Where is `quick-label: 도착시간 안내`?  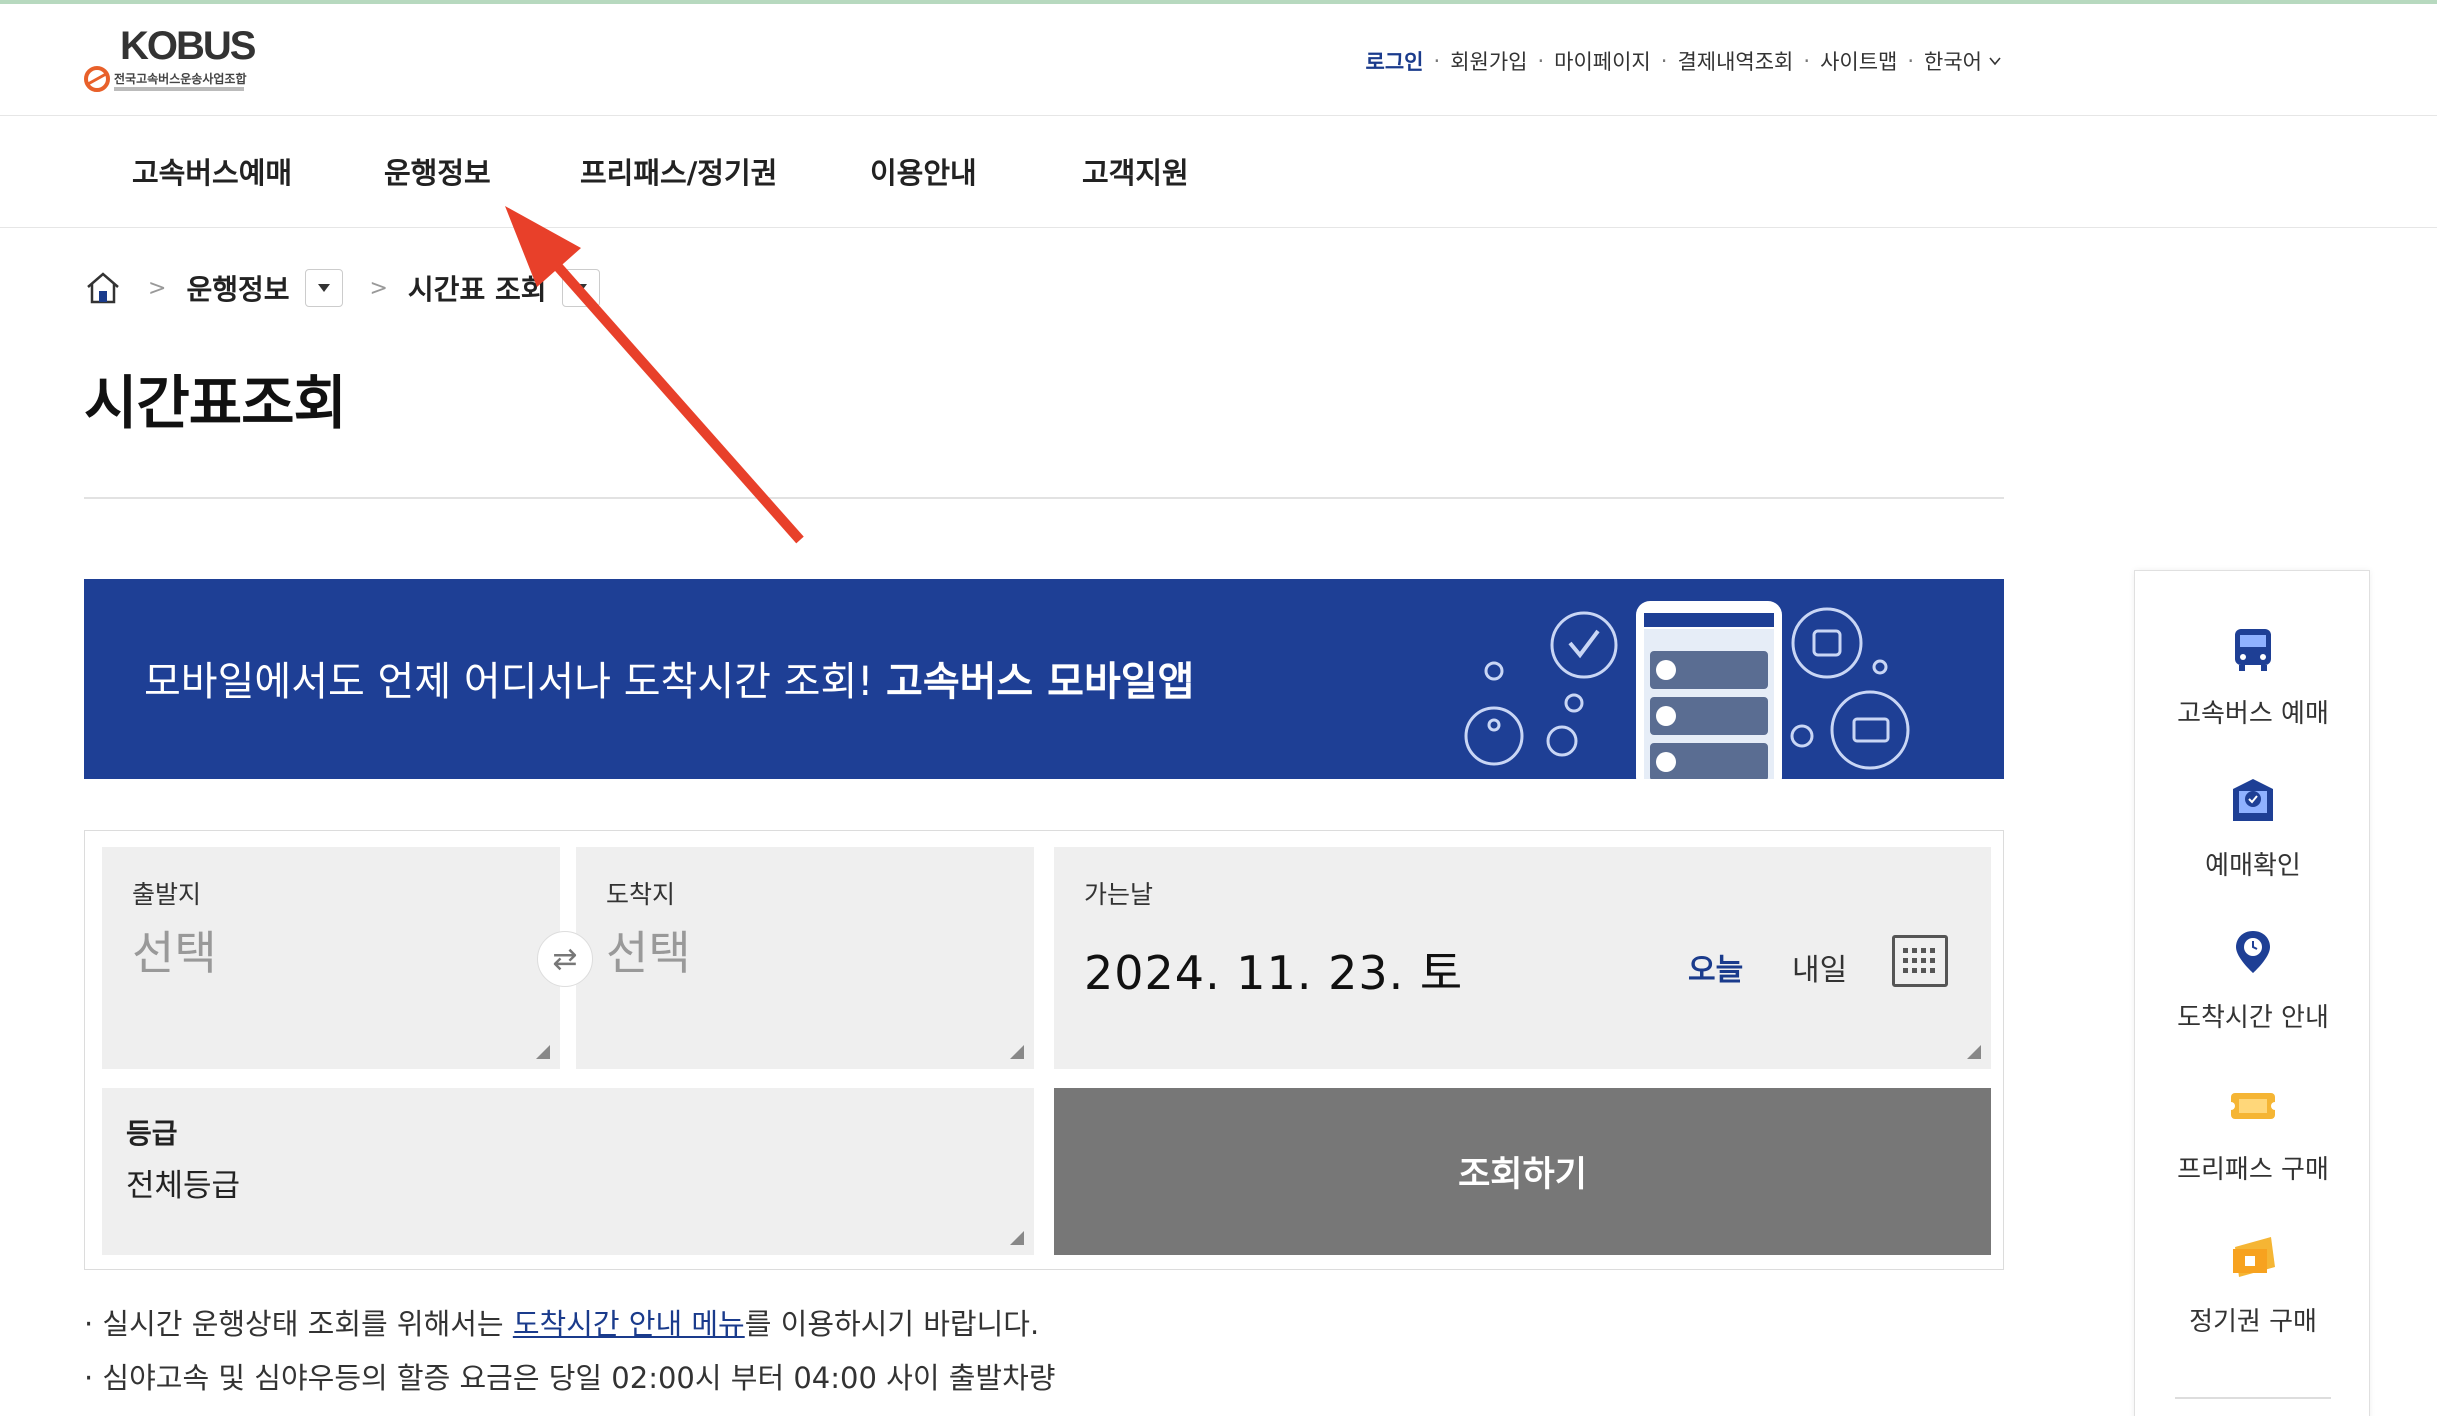 quick-label: 도착시간 안내 is located at coordinates (2253, 1018).